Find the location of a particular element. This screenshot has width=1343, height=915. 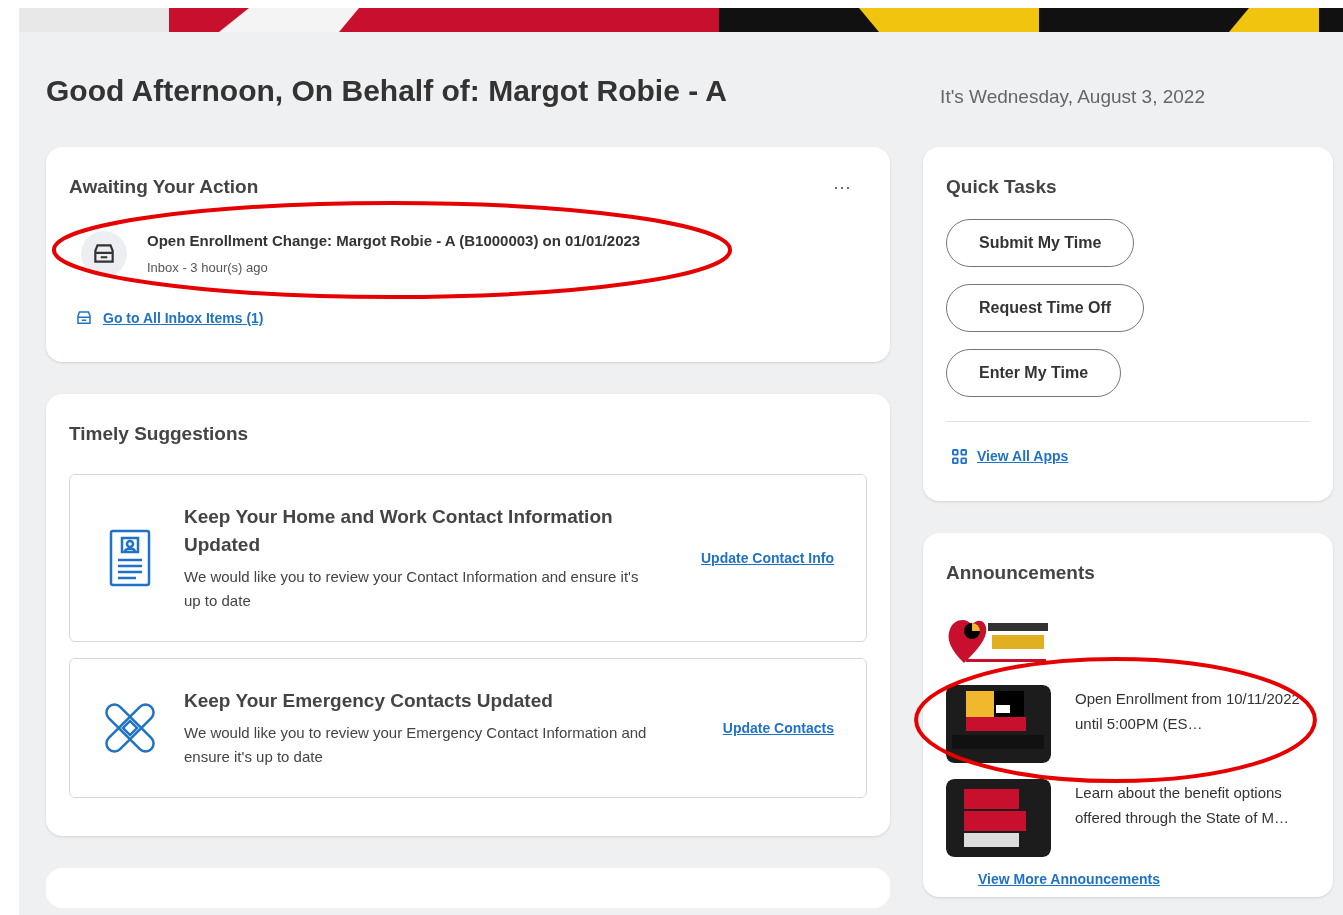

card-title: Awaiting Your Action is located at coordinates (164, 187).